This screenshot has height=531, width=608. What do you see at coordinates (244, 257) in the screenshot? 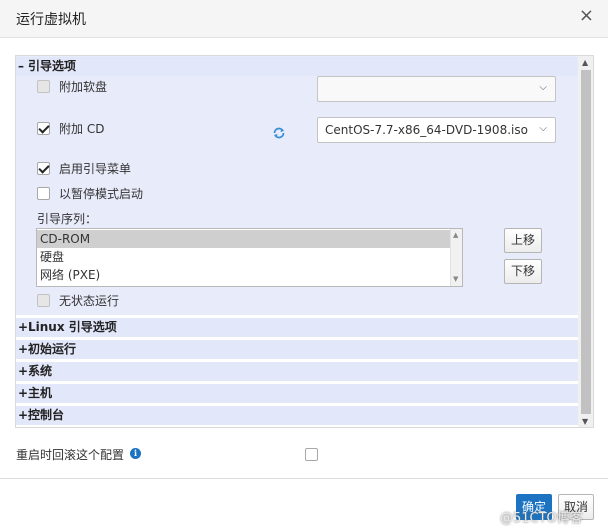
I see `boot-item-harddisk: 硬盘` at bounding box center [244, 257].